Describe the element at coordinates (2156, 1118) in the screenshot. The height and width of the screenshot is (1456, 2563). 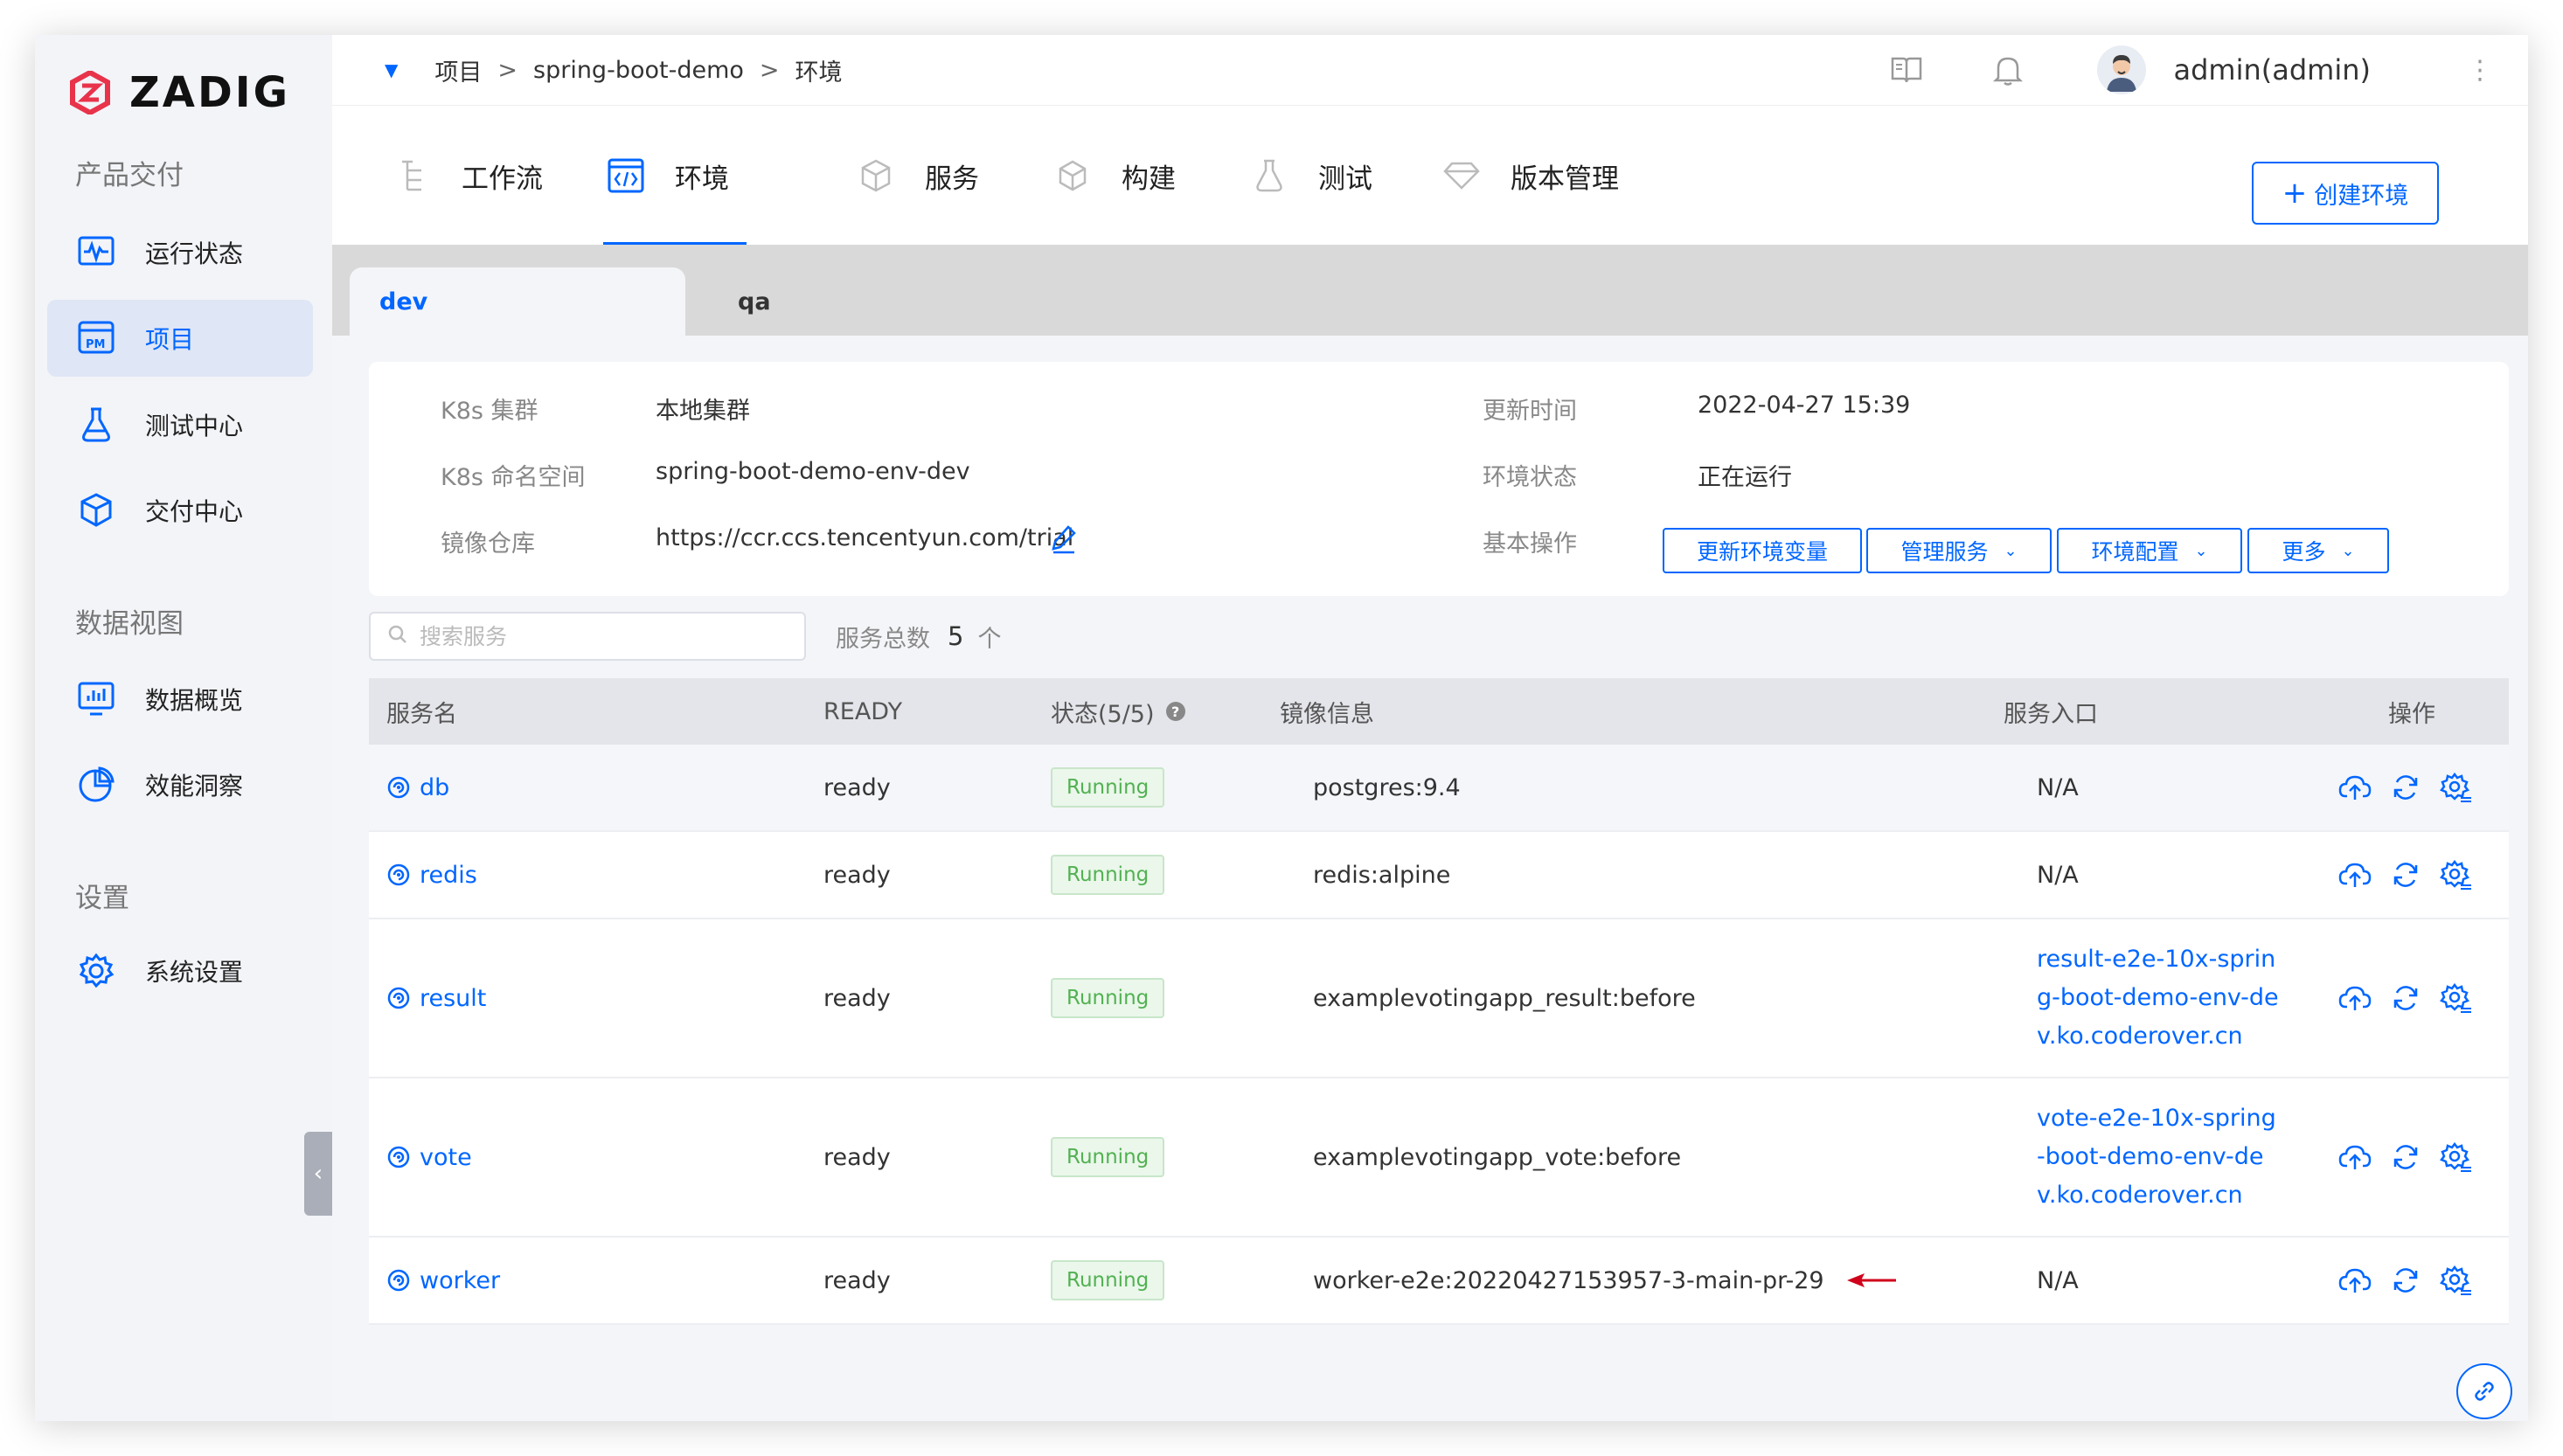
I see `service-entry-link: vote-e2e-10x-spring` at that location.